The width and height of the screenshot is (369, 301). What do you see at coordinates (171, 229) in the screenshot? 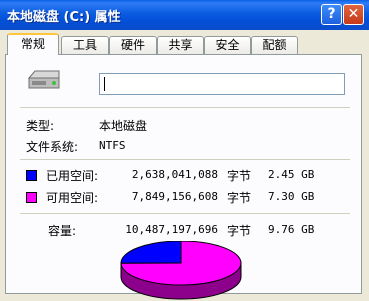
I see `capacity-bytes: 10,487,197,696` at bounding box center [171, 229].